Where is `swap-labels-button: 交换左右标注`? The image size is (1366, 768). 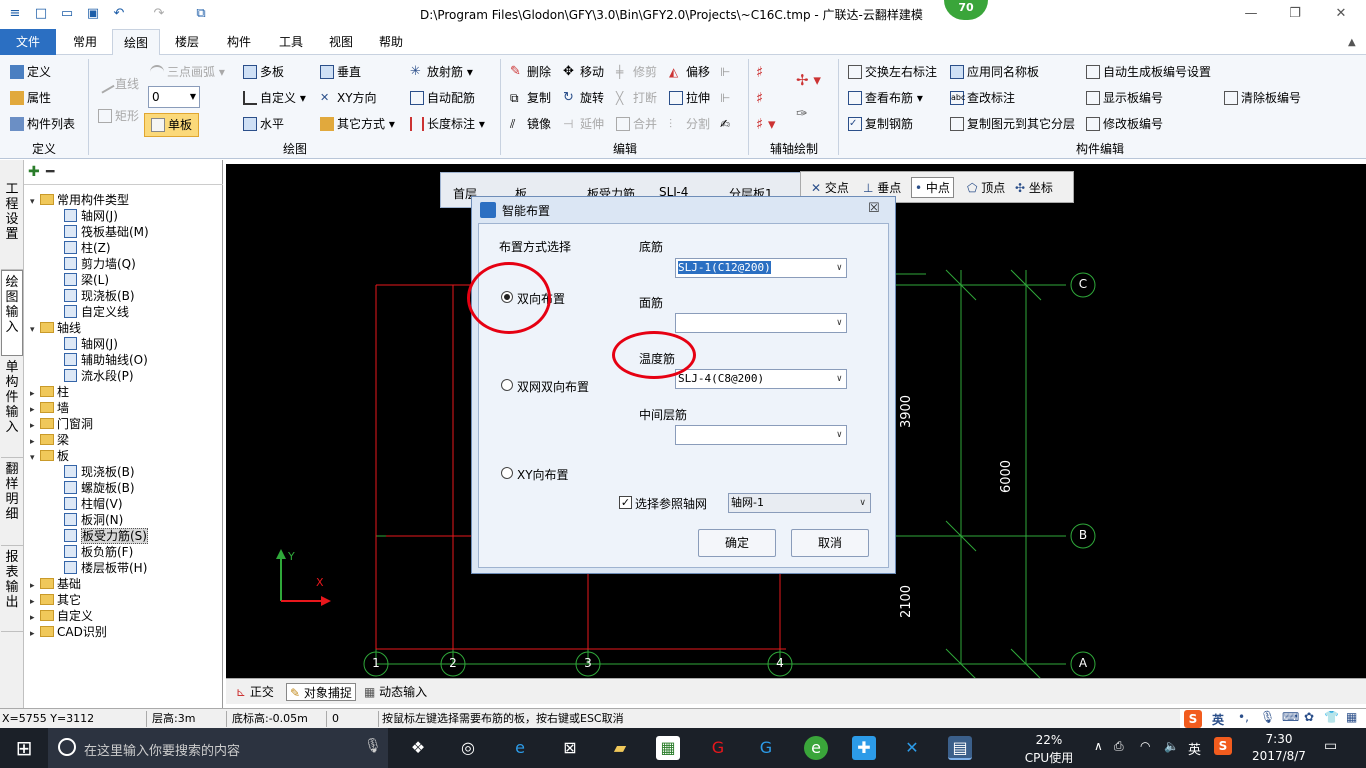
swap-labels-button: 交换左右标注 is located at coordinates (892, 72).